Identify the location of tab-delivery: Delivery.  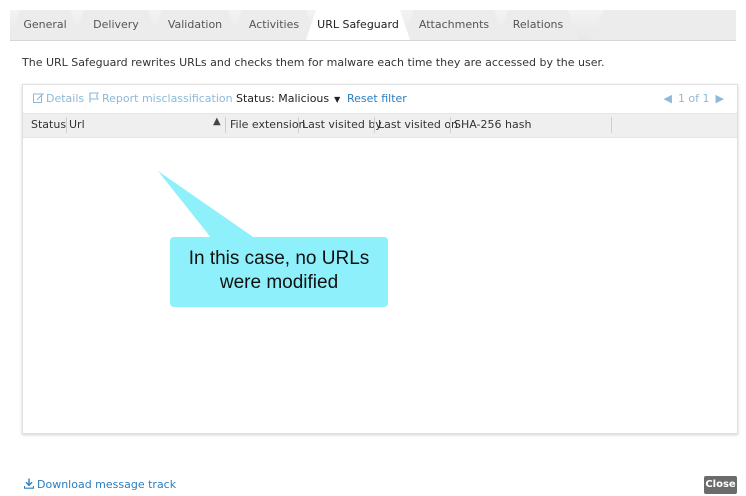
(116, 25).